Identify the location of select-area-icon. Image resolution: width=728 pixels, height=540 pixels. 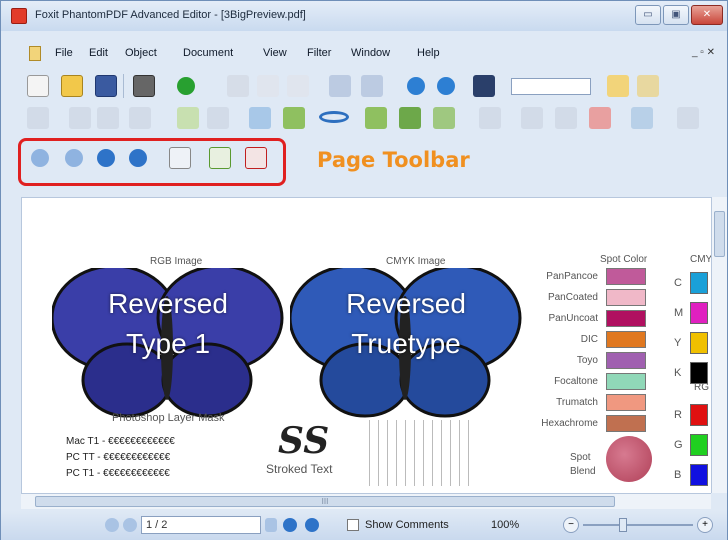
(108, 118).